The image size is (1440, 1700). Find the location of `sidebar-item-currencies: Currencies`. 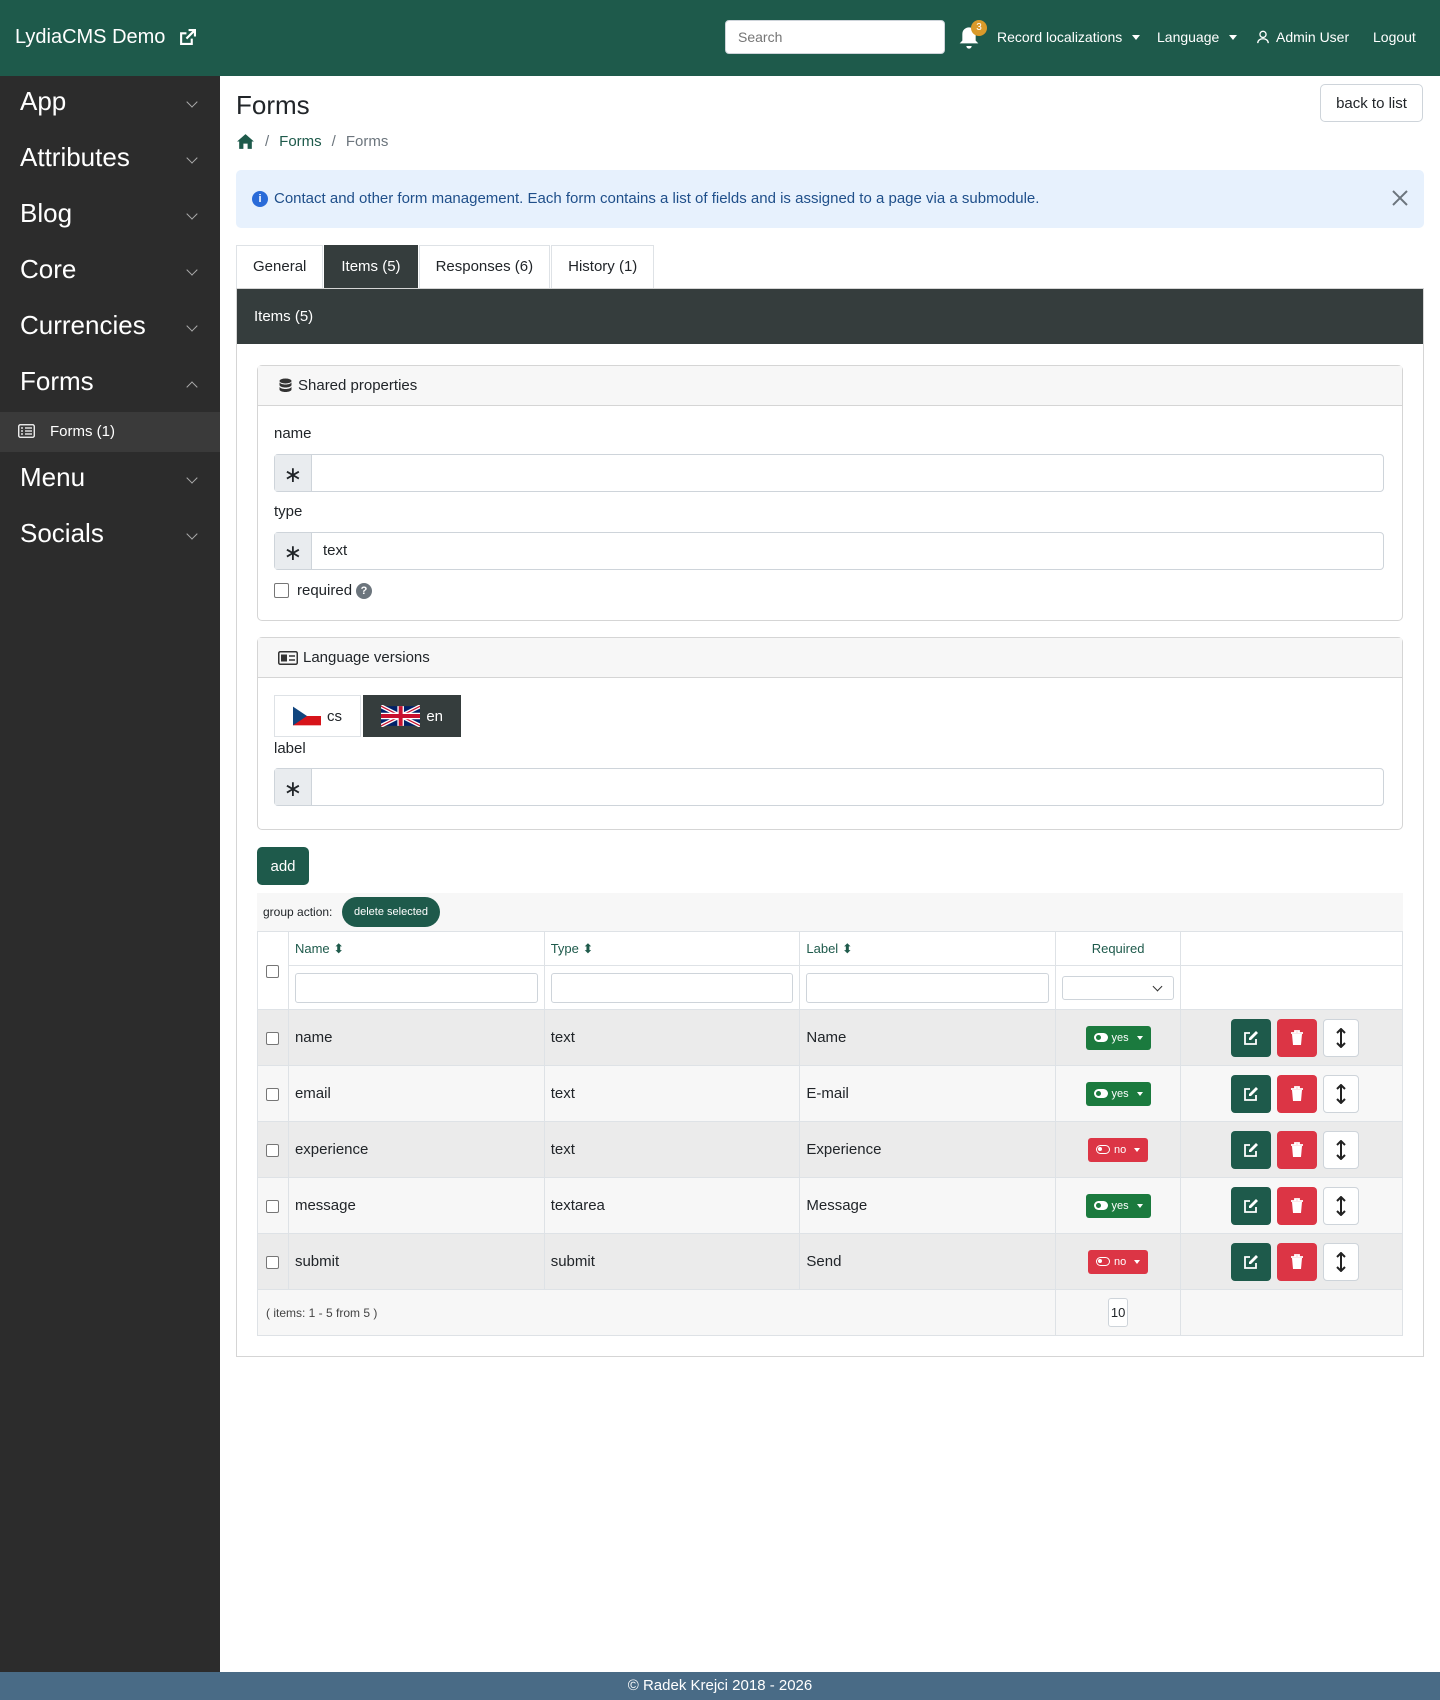

sidebar-item-currencies: Currencies is located at coordinates (110, 328).